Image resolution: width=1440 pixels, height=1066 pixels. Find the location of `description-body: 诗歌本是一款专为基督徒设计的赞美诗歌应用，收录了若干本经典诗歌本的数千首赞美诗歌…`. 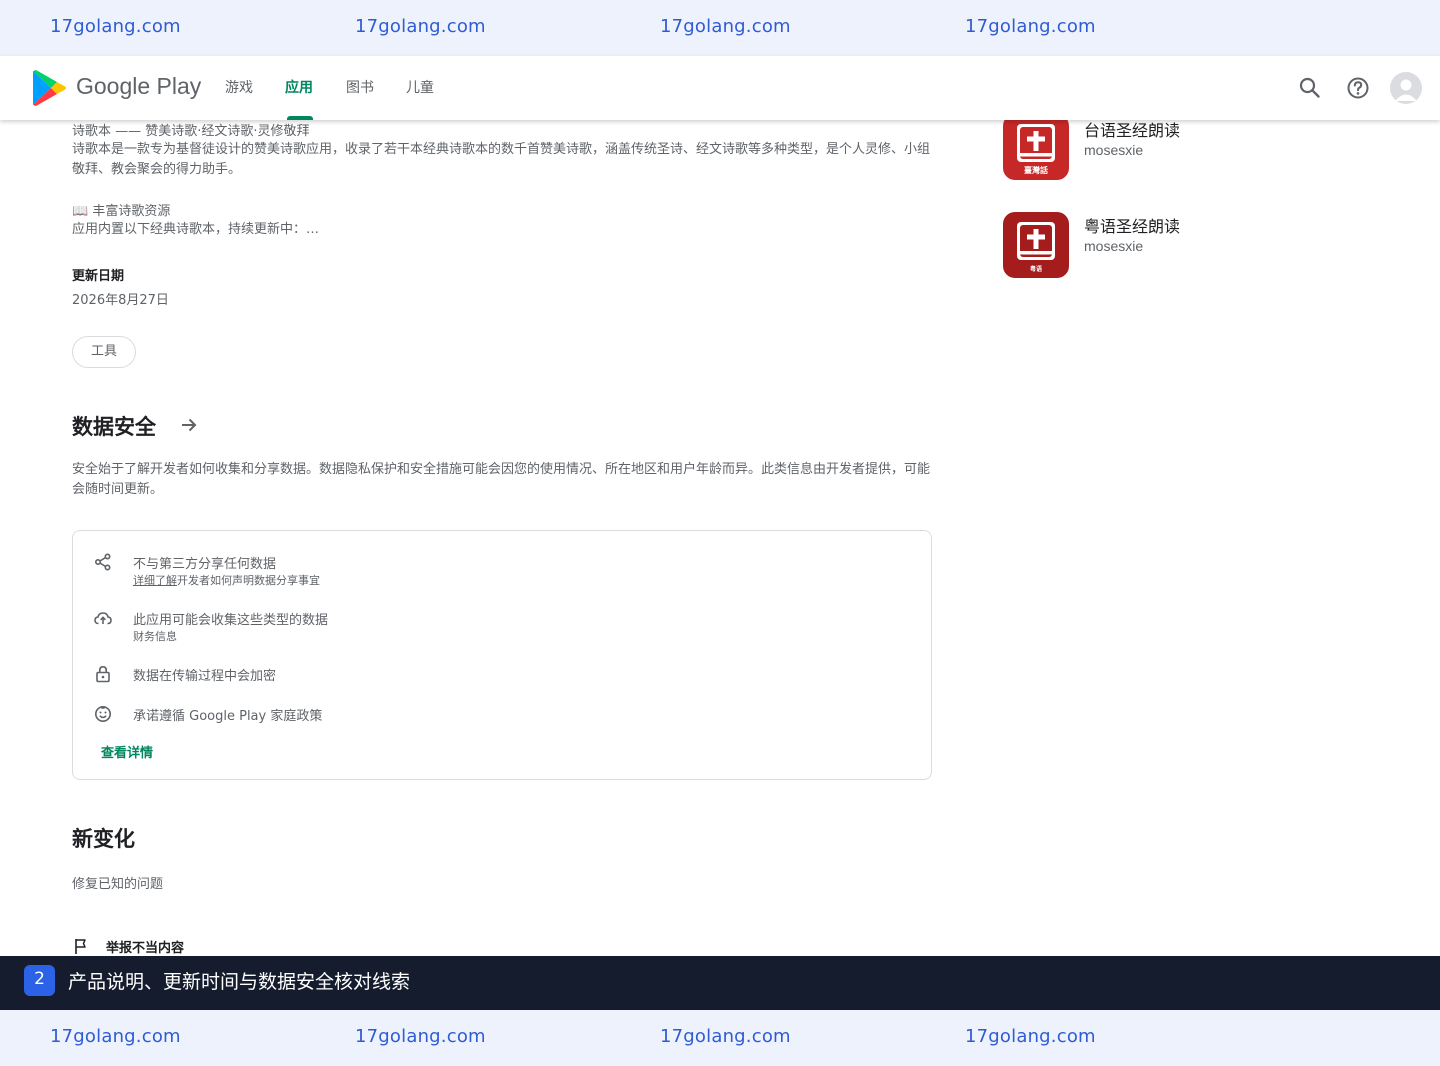

description-body: 诗歌本是一款专为基督徒设计的赞美诗歌应用，收录了若干本经典诗歌本的数千首赞美诗歌… is located at coordinates (501, 159).